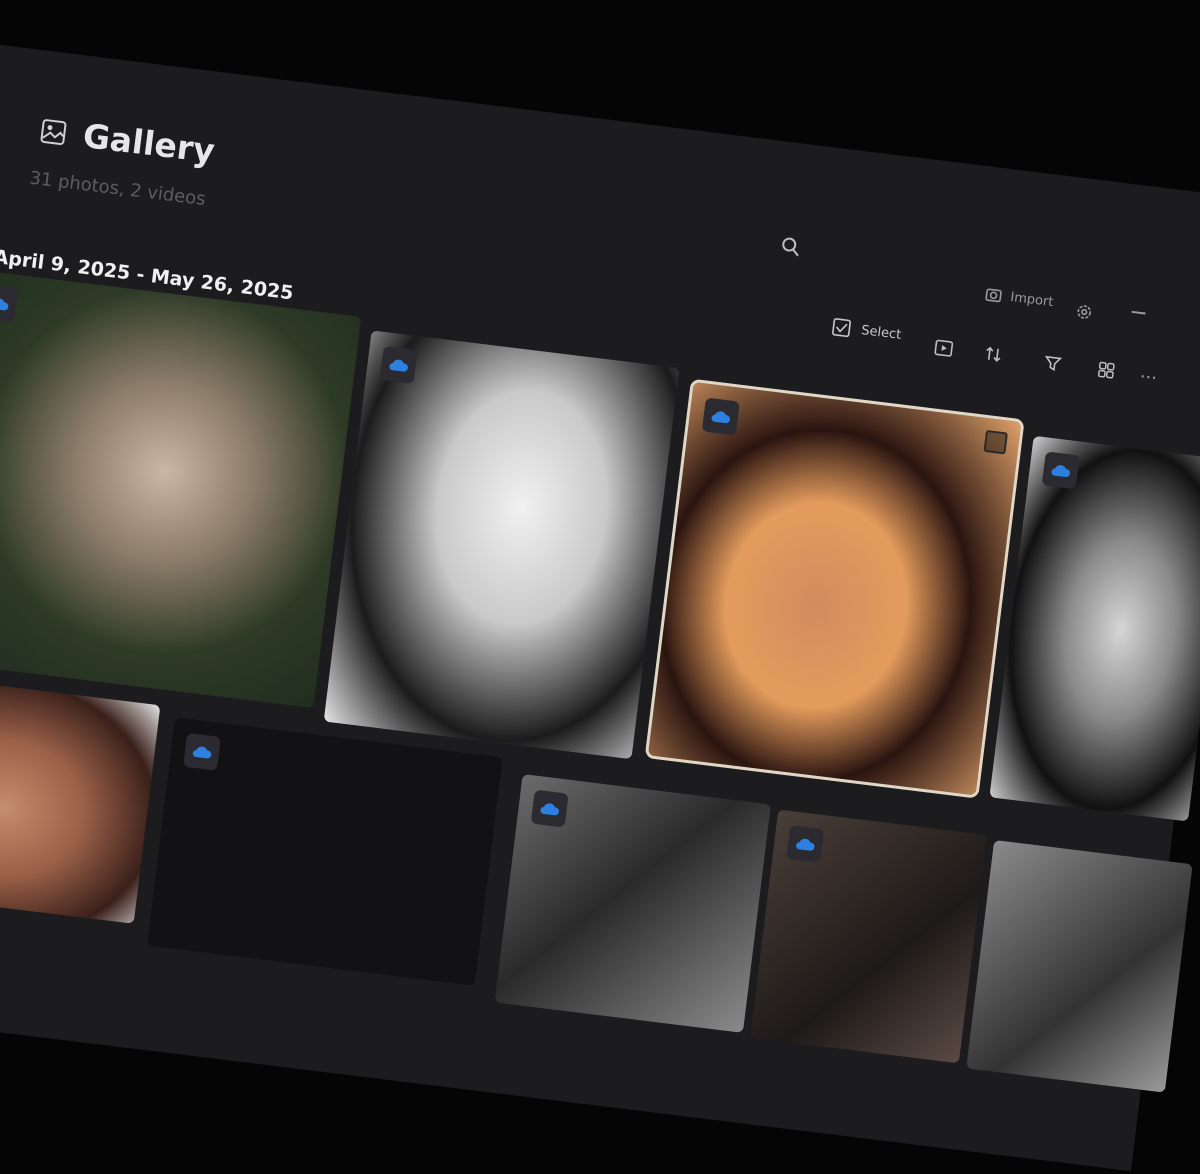 The width and height of the screenshot is (1200, 1174). I want to click on minimize-button, so click(1138, 312).